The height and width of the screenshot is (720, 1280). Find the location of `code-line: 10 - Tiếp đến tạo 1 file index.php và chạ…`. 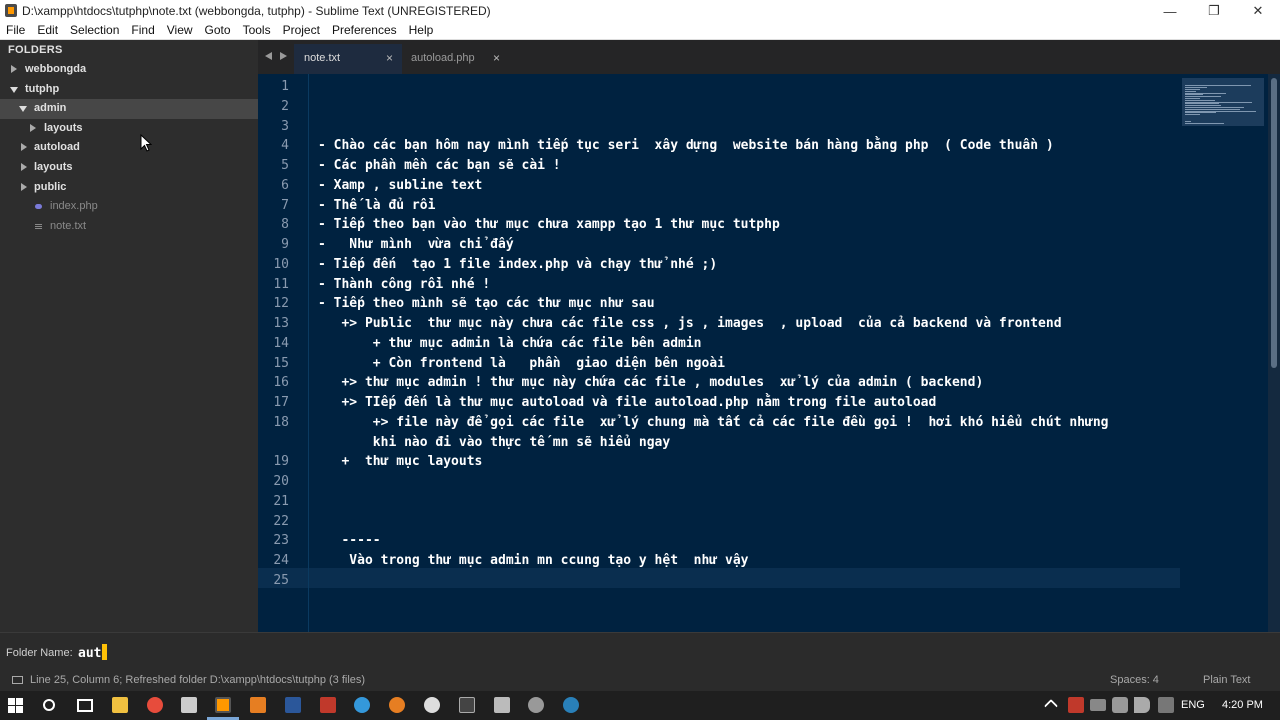

code-line: 10 - Tiếp đến tạo 1 file index.php và chạ… is located at coordinates (758, 264).